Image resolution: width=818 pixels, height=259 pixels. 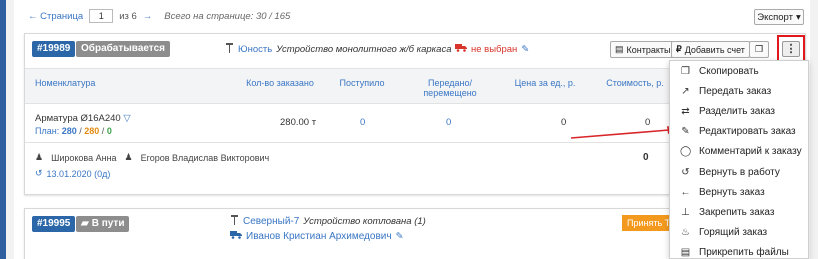 I want to click on manager-name: Широкова Анна, so click(x=84, y=157).